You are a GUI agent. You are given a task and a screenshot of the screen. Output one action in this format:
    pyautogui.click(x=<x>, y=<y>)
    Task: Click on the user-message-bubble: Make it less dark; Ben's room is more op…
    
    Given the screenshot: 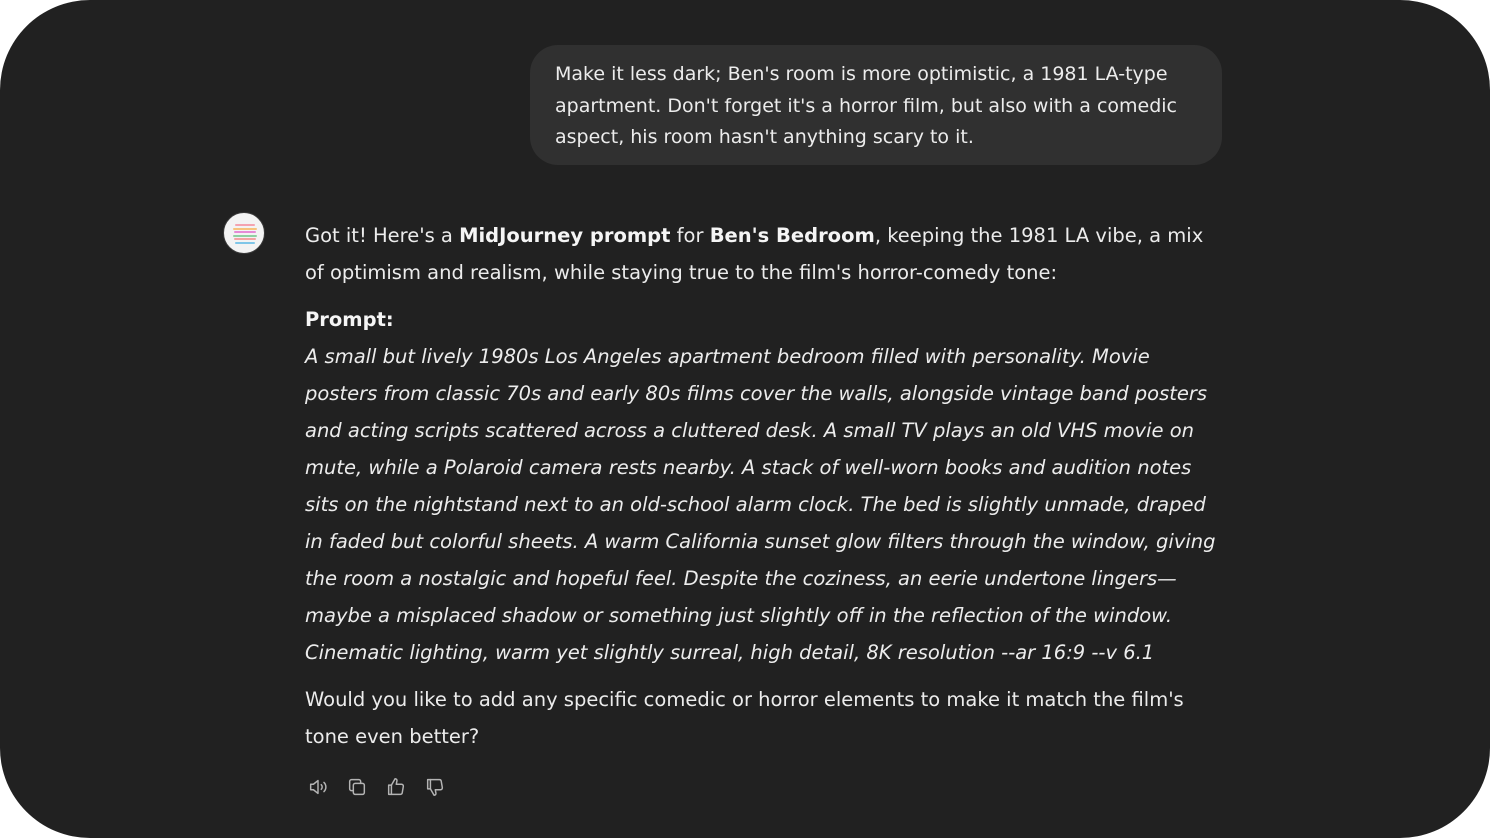 What is the action you would take?
    pyautogui.click(x=876, y=105)
    